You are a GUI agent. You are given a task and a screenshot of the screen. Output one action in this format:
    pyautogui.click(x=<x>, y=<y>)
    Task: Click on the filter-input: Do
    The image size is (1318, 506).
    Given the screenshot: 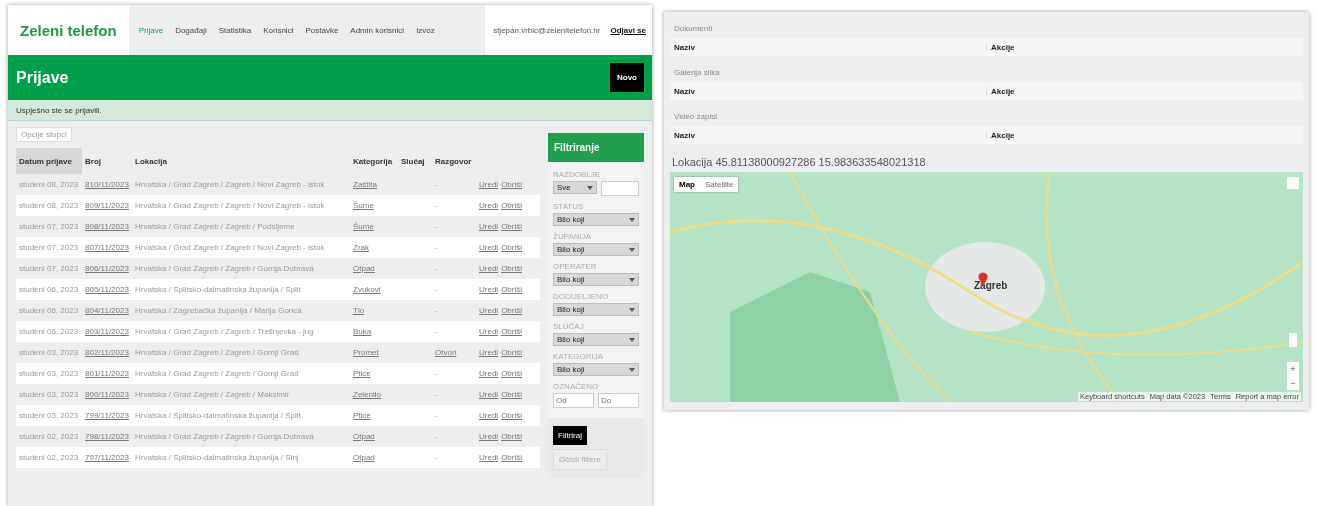 What is the action you would take?
    pyautogui.click(x=618, y=400)
    